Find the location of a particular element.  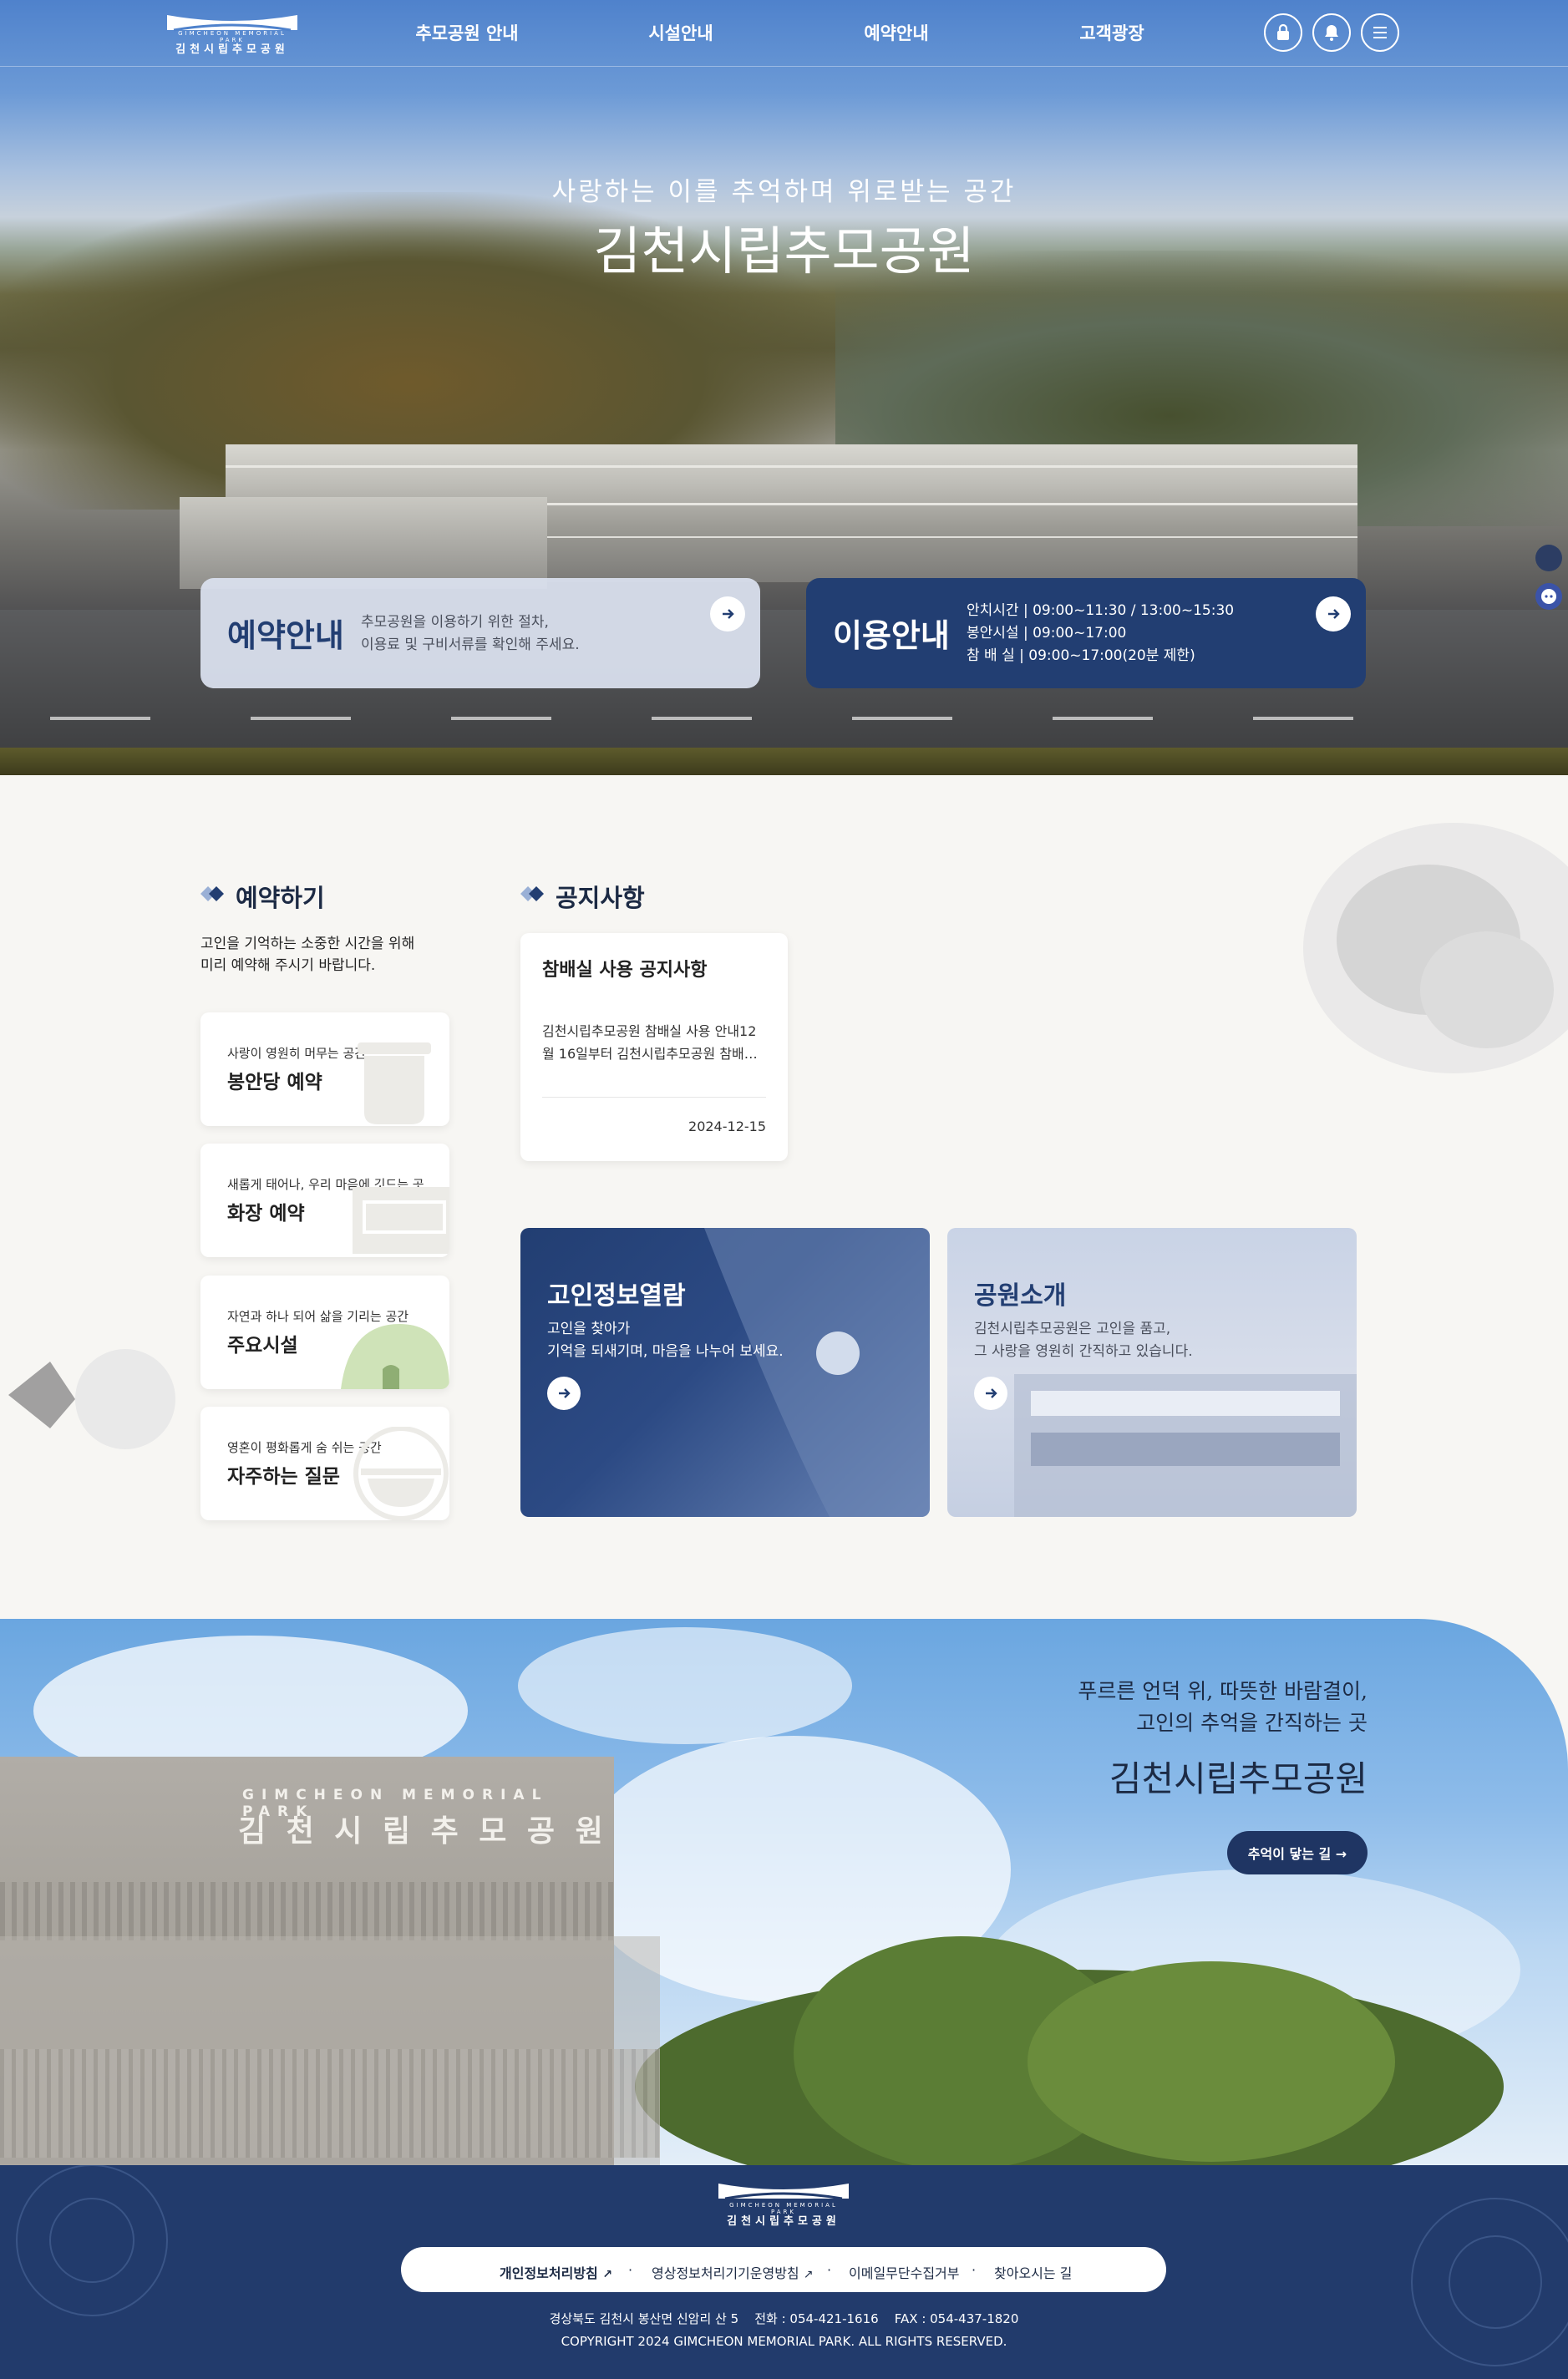

login-button is located at coordinates (1283, 33).